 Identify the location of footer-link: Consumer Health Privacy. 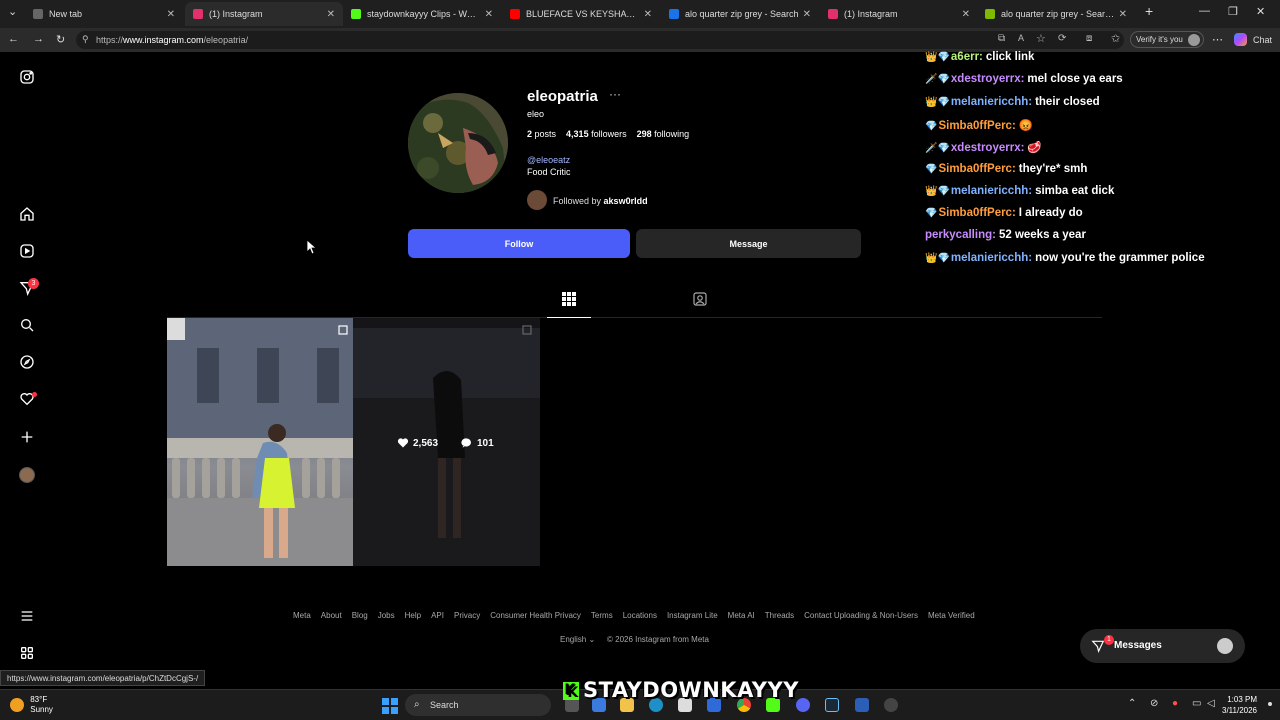
(535, 615).